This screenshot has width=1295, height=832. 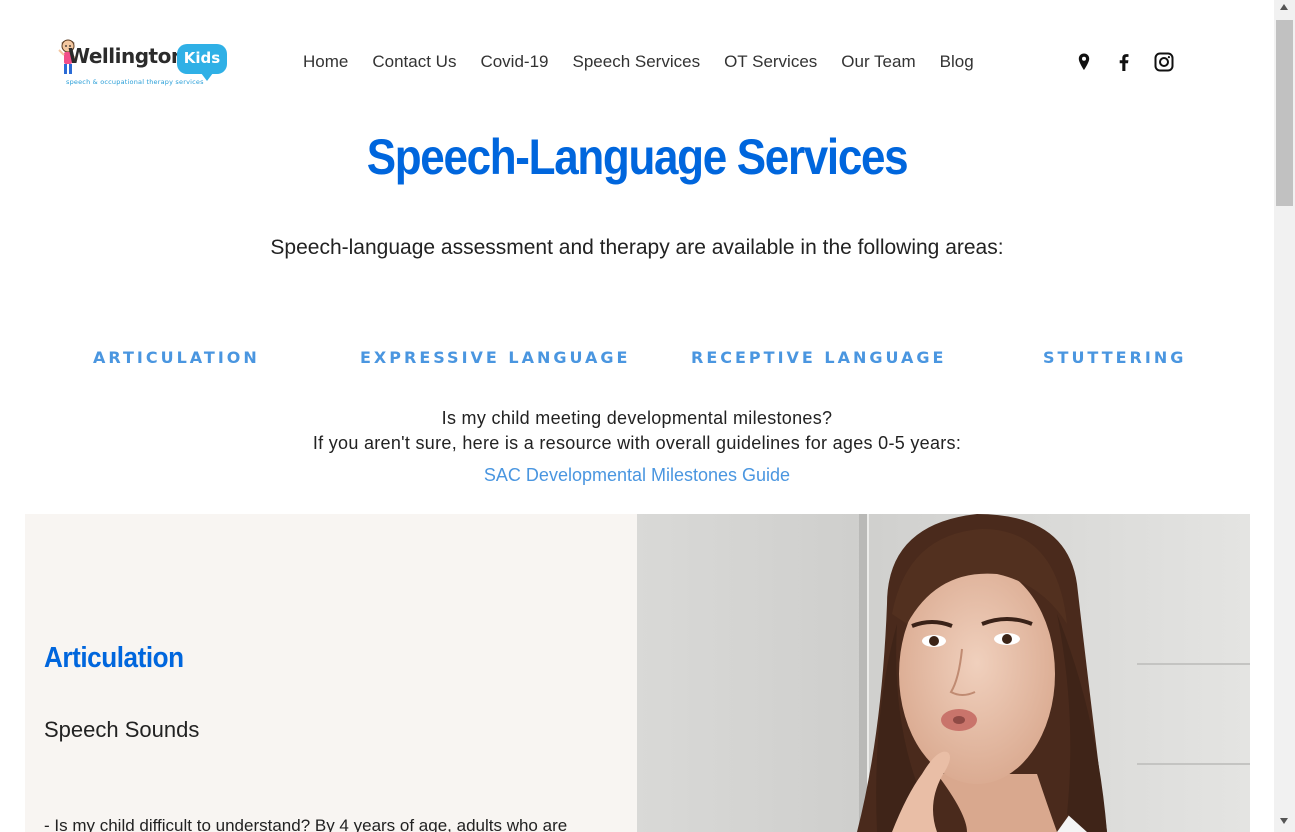 I want to click on area-expressive-language: Expressive Language, so click(x=495, y=357).